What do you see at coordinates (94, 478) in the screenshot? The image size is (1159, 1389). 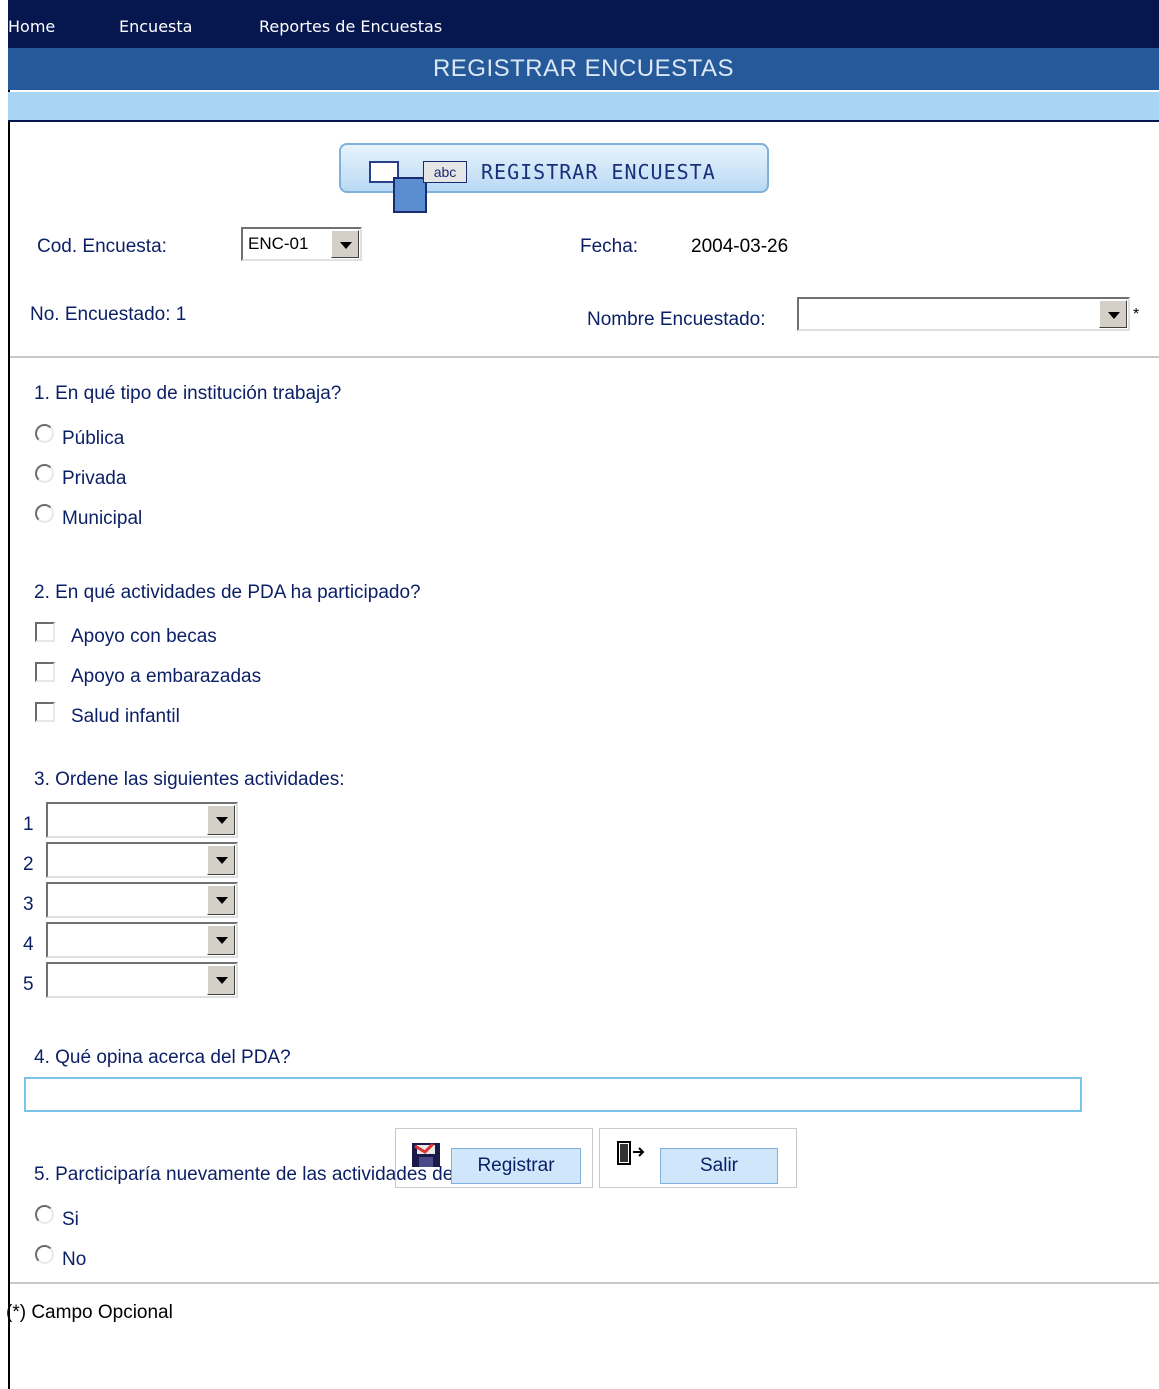 I see `q1-option-label: Privada` at bounding box center [94, 478].